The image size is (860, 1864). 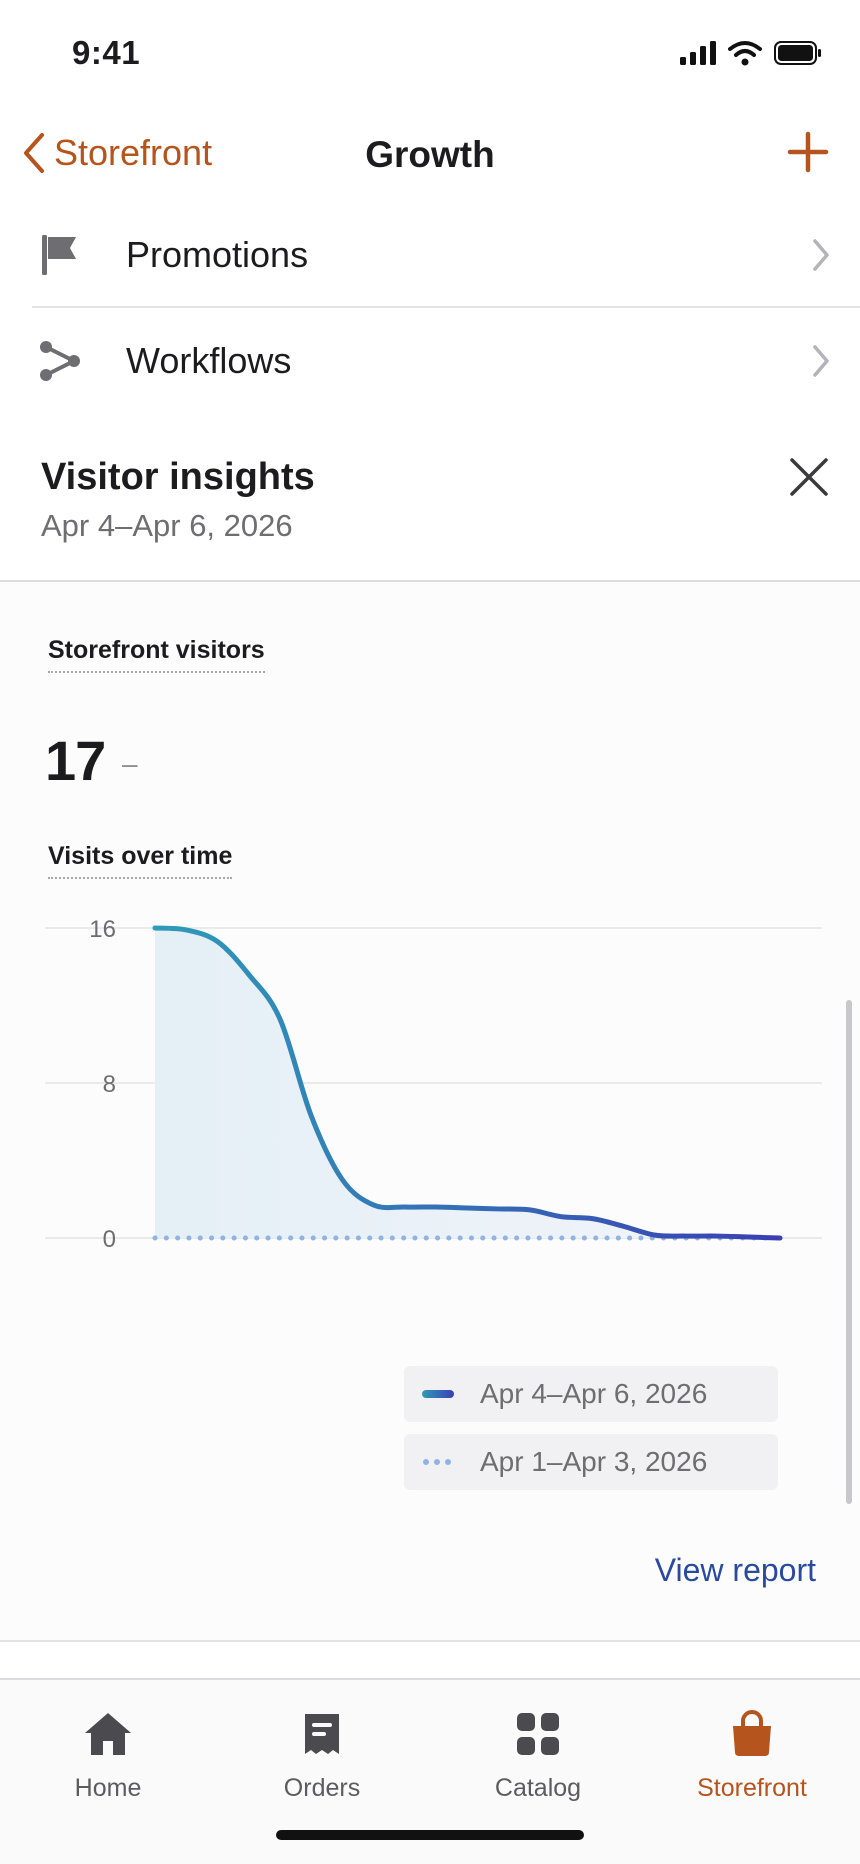 What do you see at coordinates (217, 254) in the screenshot?
I see `menu-item-label: Promotions` at bounding box center [217, 254].